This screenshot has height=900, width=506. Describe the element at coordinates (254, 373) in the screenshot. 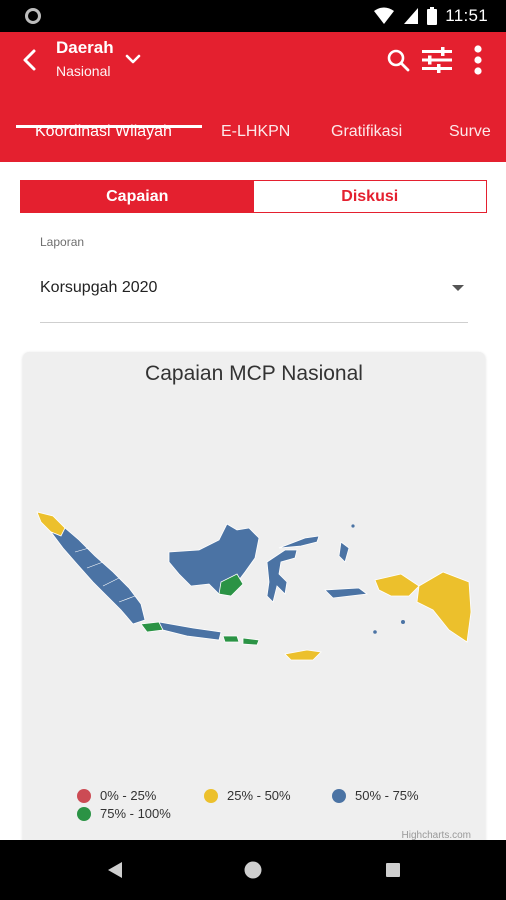

I see `chart-title: Capaian MCP Nasional` at that location.